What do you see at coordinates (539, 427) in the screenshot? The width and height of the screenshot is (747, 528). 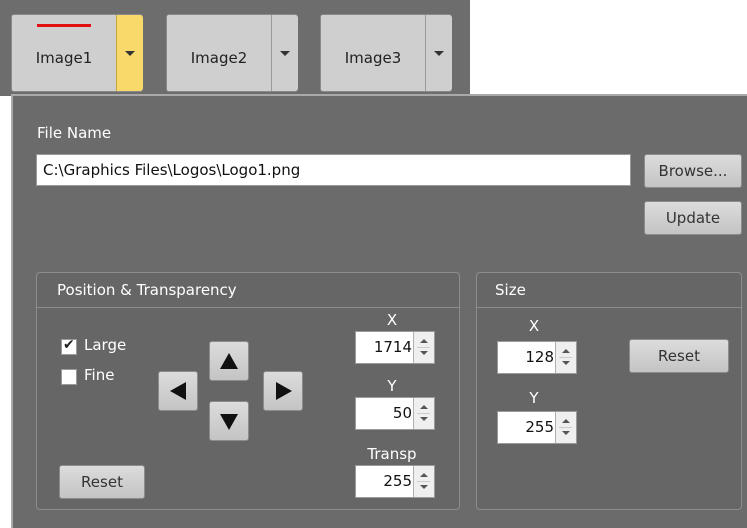 I see `size-y-value: 255` at bounding box center [539, 427].